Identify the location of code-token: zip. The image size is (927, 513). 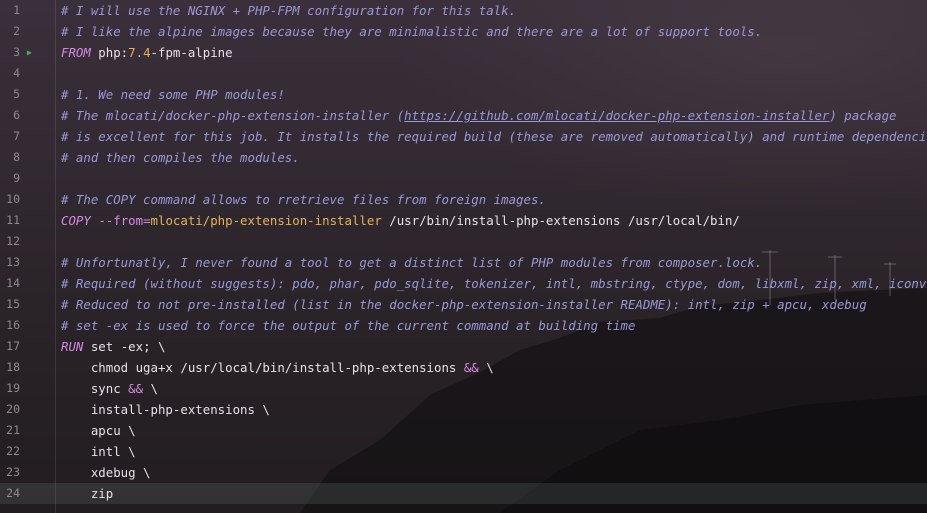
(87, 493).